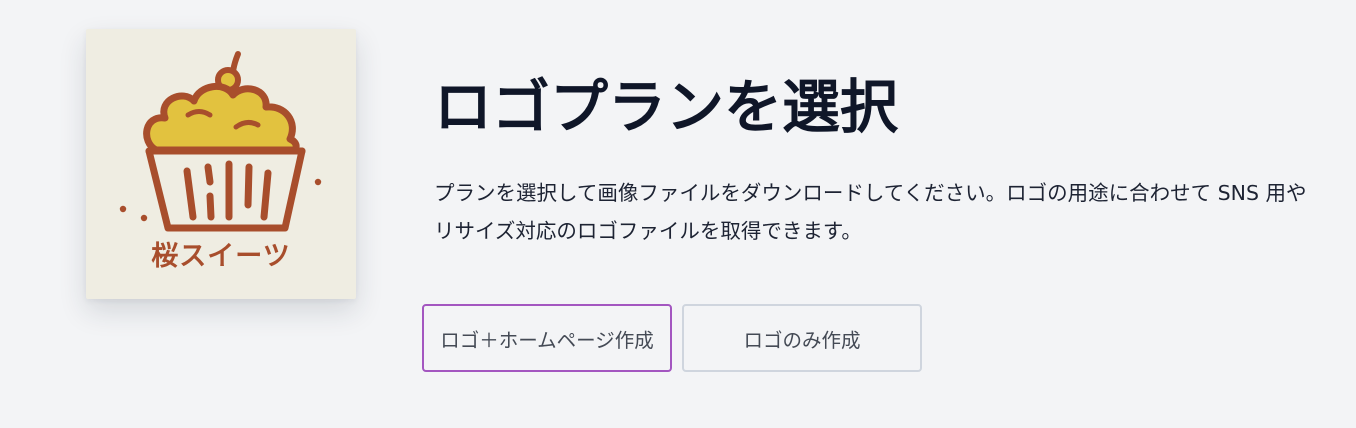  Describe the element at coordinates (666, 107) in the screenshot. I see `page-title: ロゴプランを選択` at that location.